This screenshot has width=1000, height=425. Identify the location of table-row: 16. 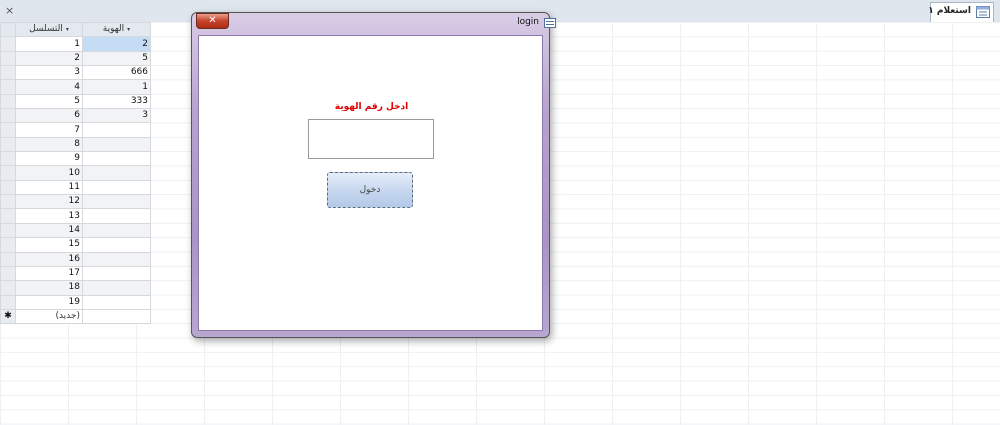
(75, 259).